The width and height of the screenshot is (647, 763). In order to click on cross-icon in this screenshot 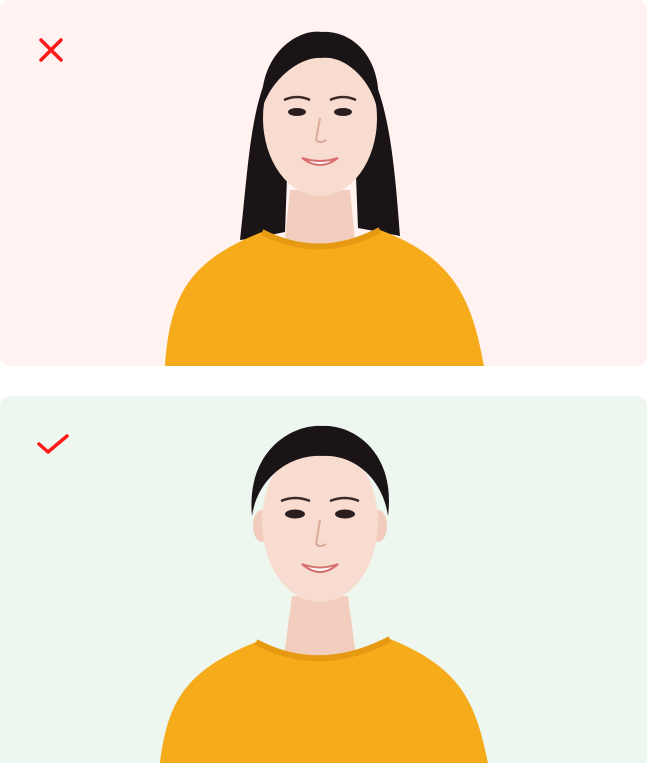, I will do `click(51, 50)`.